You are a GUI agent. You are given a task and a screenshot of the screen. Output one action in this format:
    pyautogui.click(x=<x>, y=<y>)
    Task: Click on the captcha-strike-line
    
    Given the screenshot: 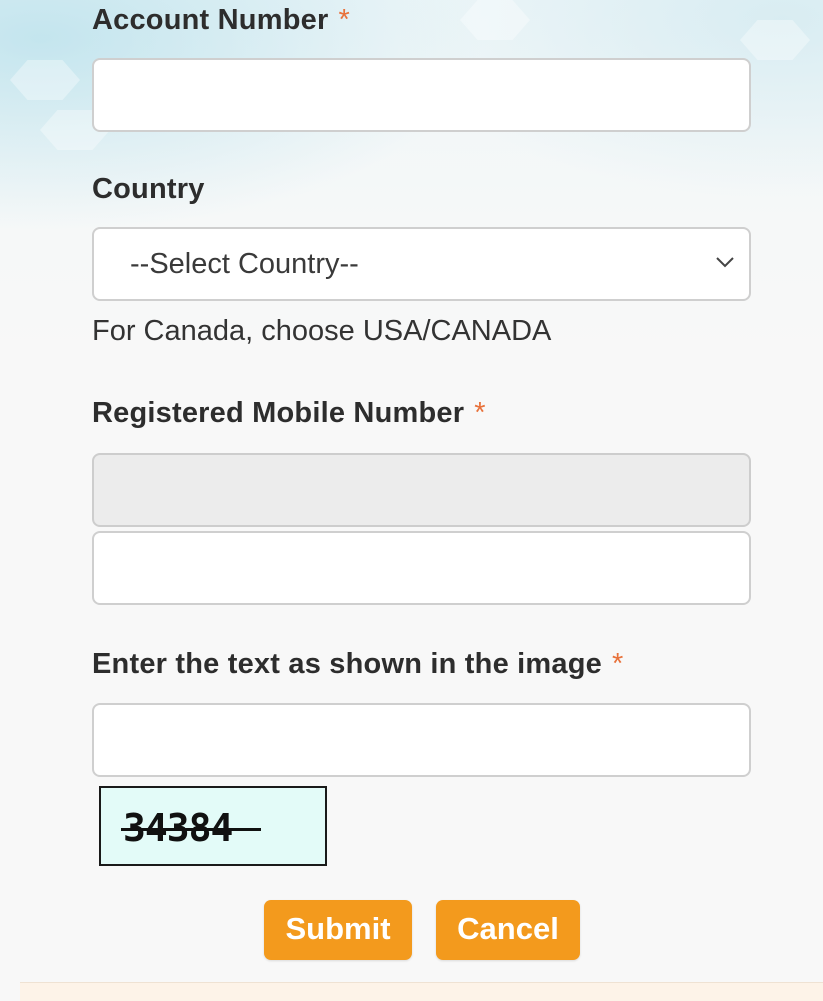 What is the action you would take?
    pyautogui.click(x=191, y=829)
    